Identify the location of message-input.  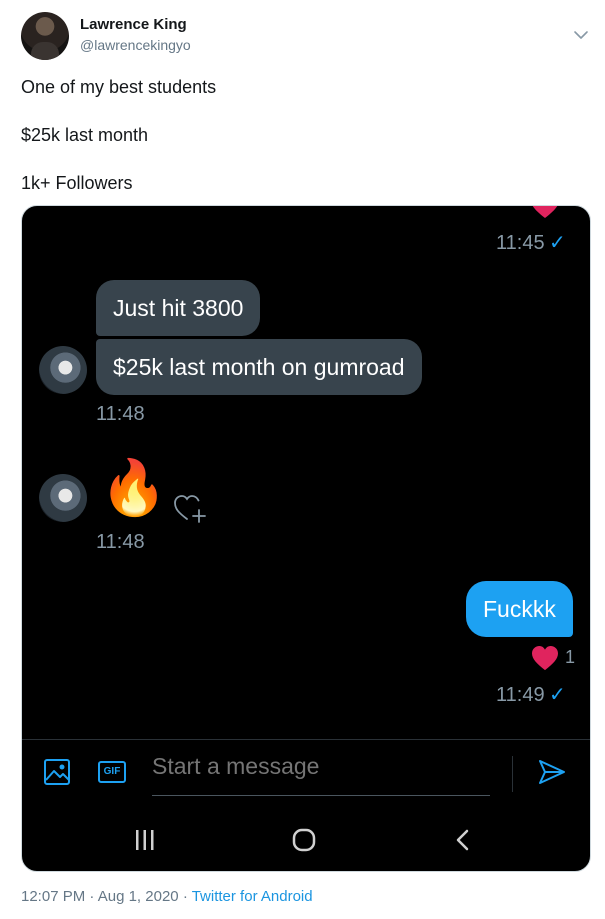
(317, 766).